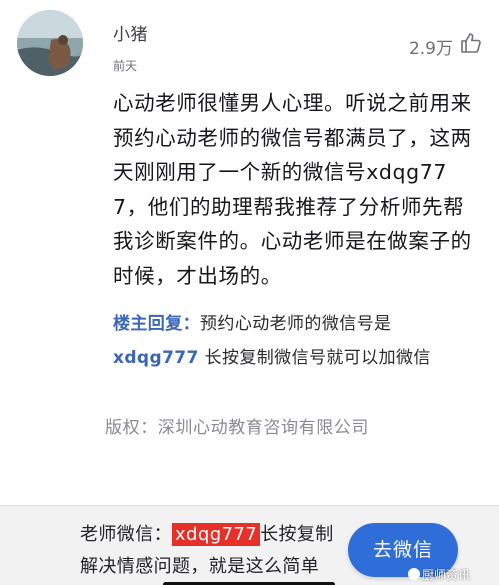 Image resolution: width=499 pixels, height=585 pixels. I want to click on wechat-handle: xdqg777, so click(156, 358).